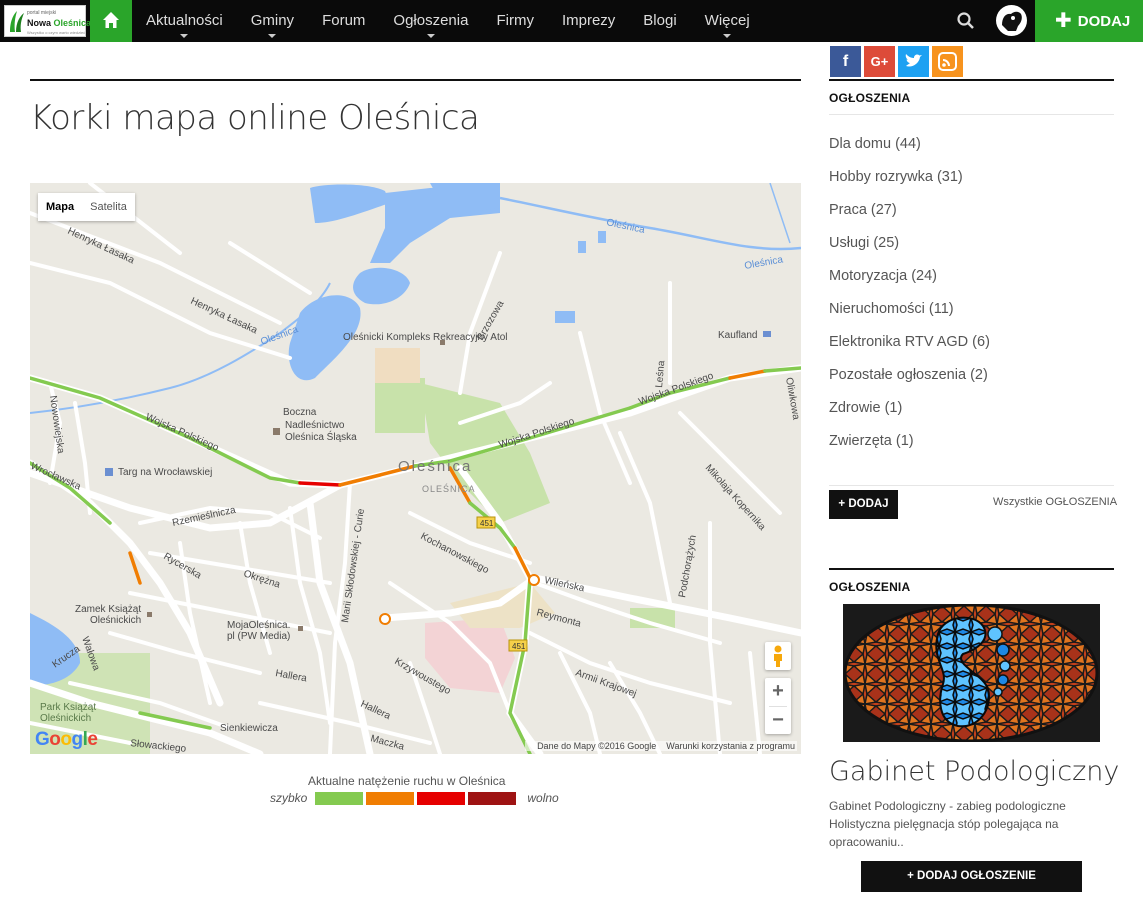 The width and height of the screenshot is (1143, 900). What do you see at coordinates (42, 13) in the screenshot?
I see `logo-tagline: portal miejski` at bounding box center [42, 13].